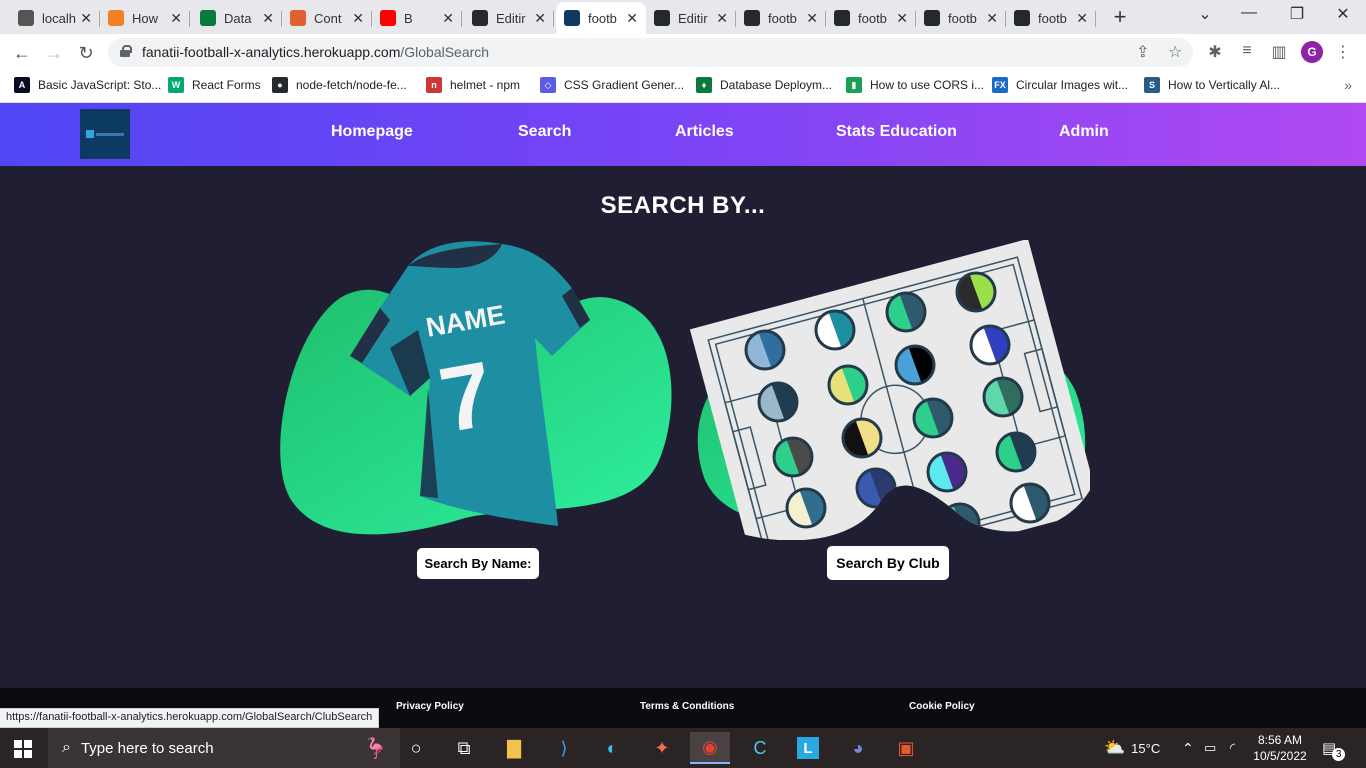 Image resolution: width=1366 pixels, height=768 pixels. I want to click on footer-cookie-policy: Cookie Policy, so click(942, 706).